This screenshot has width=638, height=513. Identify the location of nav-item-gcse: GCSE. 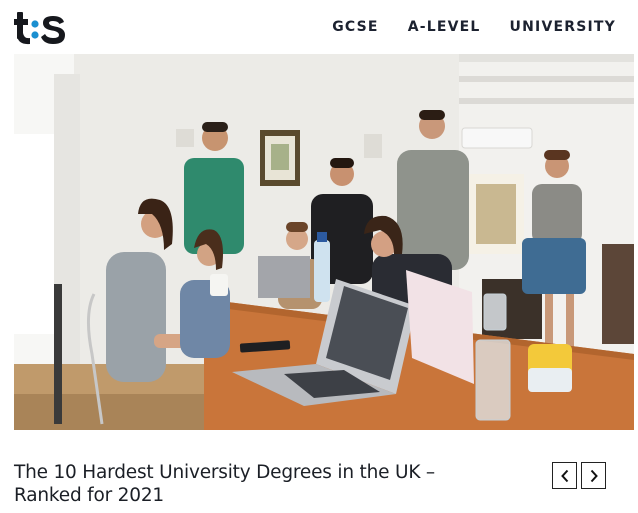
(355, 27).